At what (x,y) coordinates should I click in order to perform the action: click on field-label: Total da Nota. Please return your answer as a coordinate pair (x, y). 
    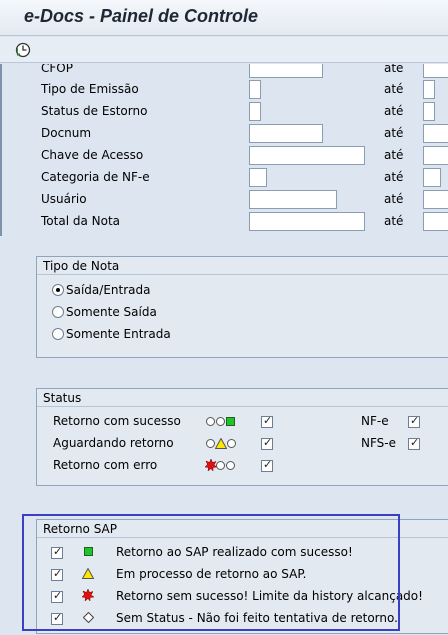
    Looking at the image, I should click on (81, 221).